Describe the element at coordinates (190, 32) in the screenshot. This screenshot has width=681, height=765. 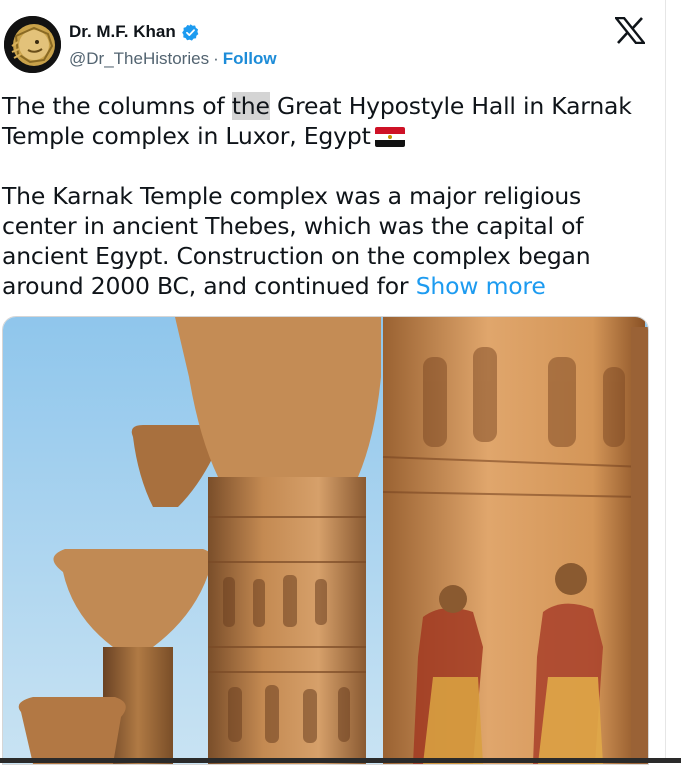
I see `verified-badge-icon` at that location.